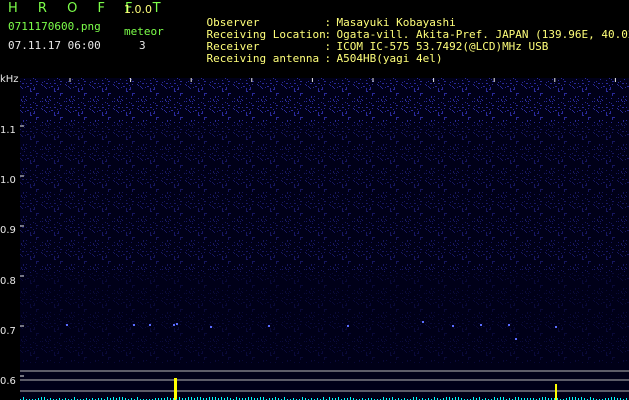 This screenshot has width=629, height=400. I want to click on info-antenna: Receiving antenna: A504HB(yagi 4el), so click(324, 58).